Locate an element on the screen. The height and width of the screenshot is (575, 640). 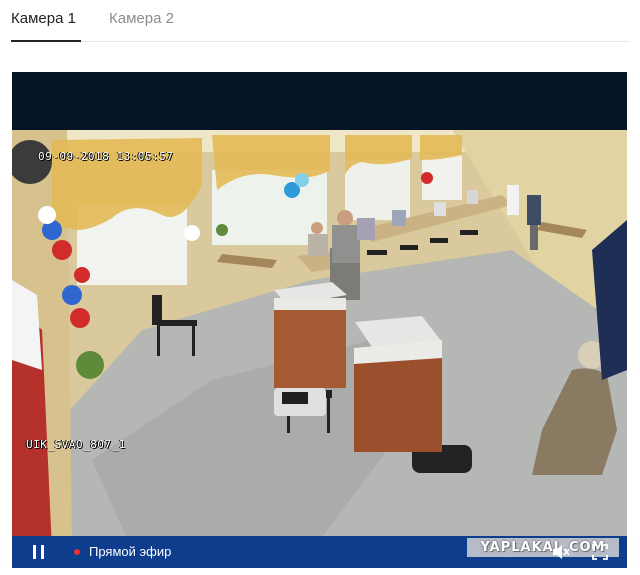
active-tab-indicator is located at coordinates (46, 41).